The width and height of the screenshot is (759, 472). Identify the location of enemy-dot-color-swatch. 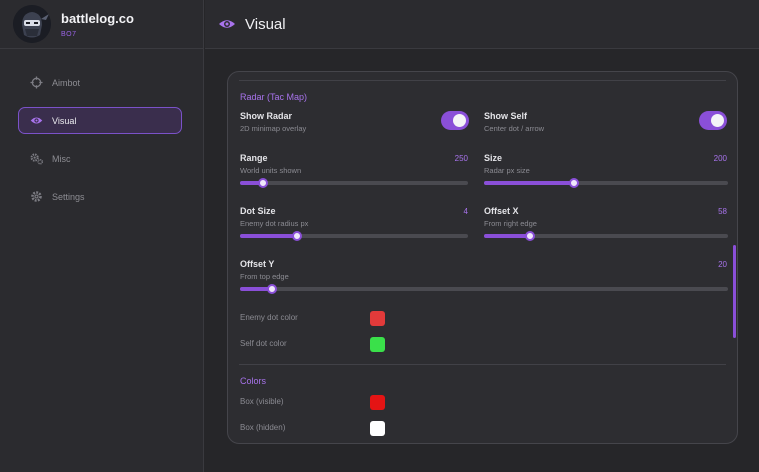
(377, 318).